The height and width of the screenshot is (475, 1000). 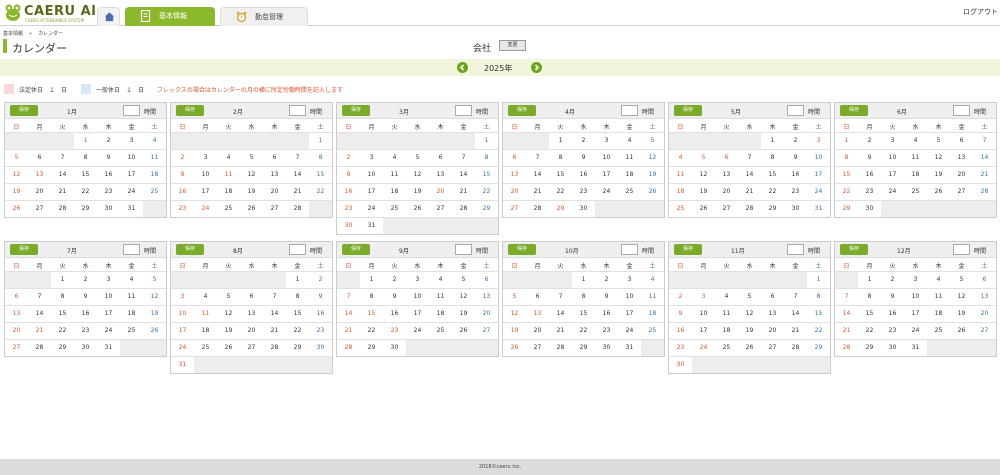 What do you see at coordinates (536, 67) in the screenshot?
I see `next-year-button` at bounding box center [536, 67].